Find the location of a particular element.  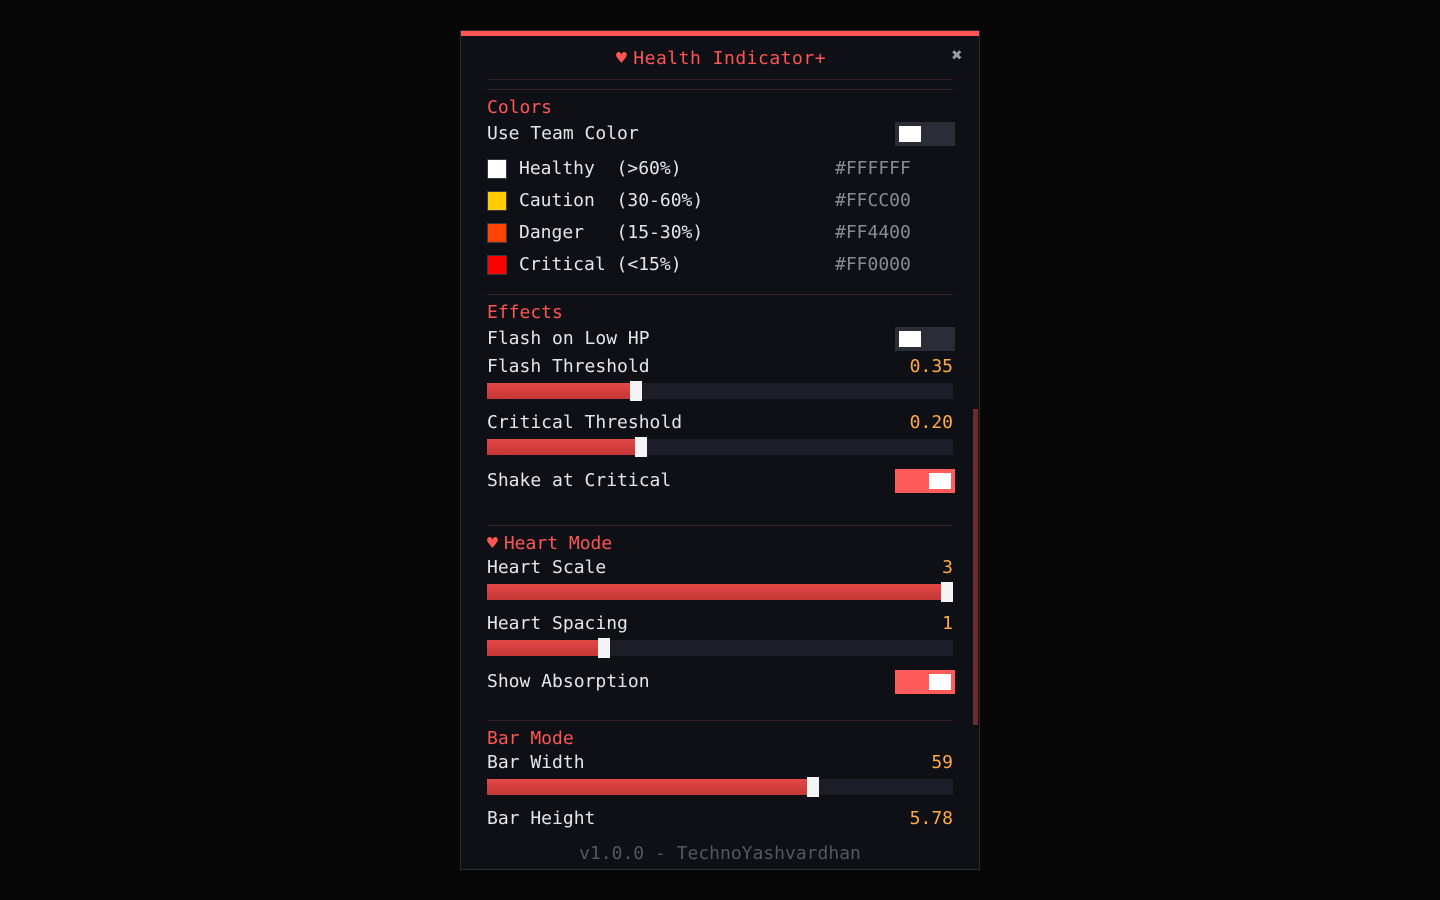

shake-critical-label: Shake at Critical is located at coordinates (579, 480).